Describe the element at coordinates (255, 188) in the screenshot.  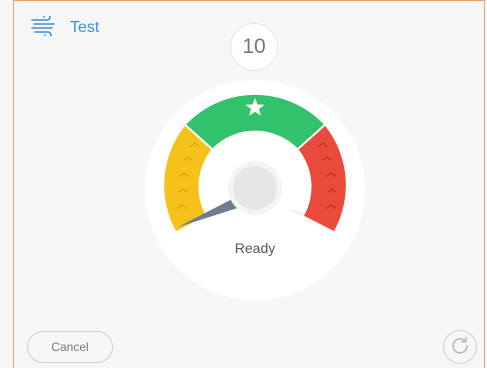
I see `gauge-hub` at that location.